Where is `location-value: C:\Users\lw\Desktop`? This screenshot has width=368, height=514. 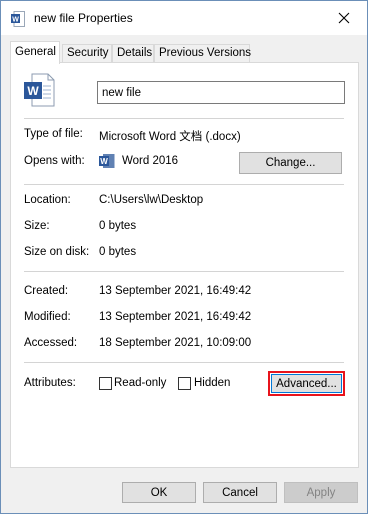
location-value: C:\Users\lw\Desktop is located at coordinates (151, 200).